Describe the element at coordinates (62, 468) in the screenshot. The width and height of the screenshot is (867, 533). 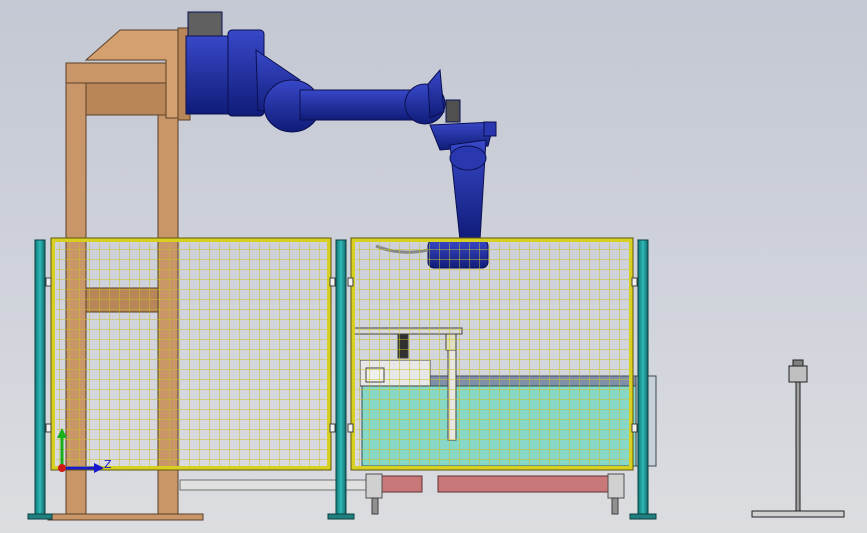
I see `x-axis-marker` at that location.